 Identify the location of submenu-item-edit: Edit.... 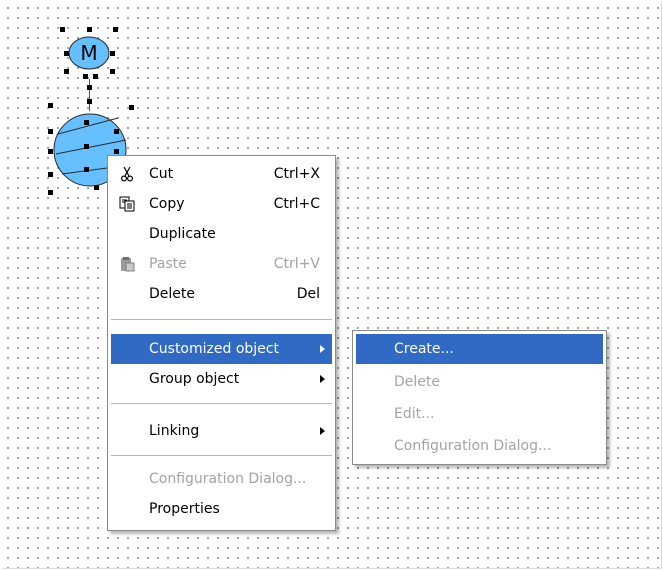
(479, 414).